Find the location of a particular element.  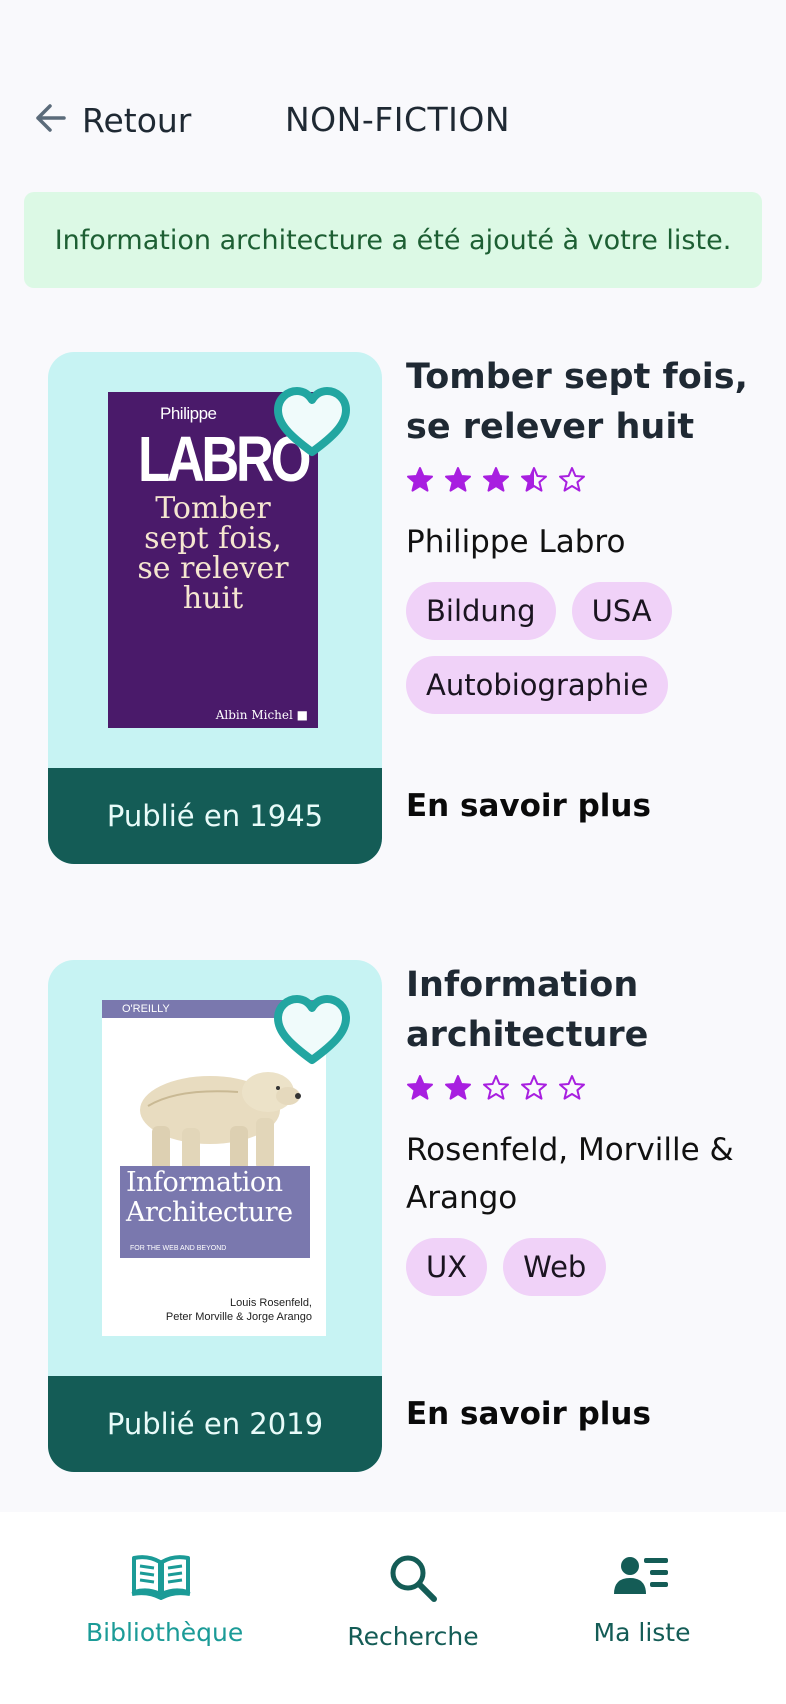

nav-item-library: Bibliothèque is located at coordinates (165, 1599).